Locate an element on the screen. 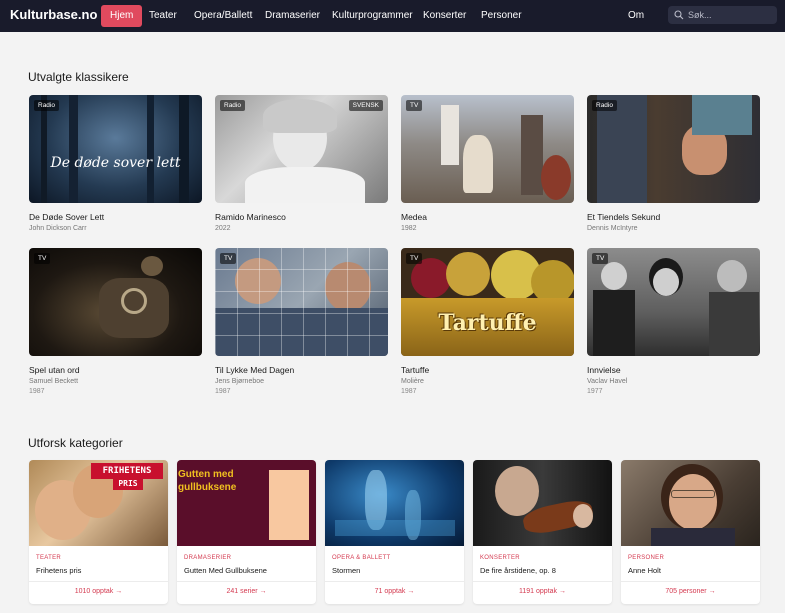  nav-item-kulturprogrammer: Kulturprogrammer is located at coordinates (372, 16).